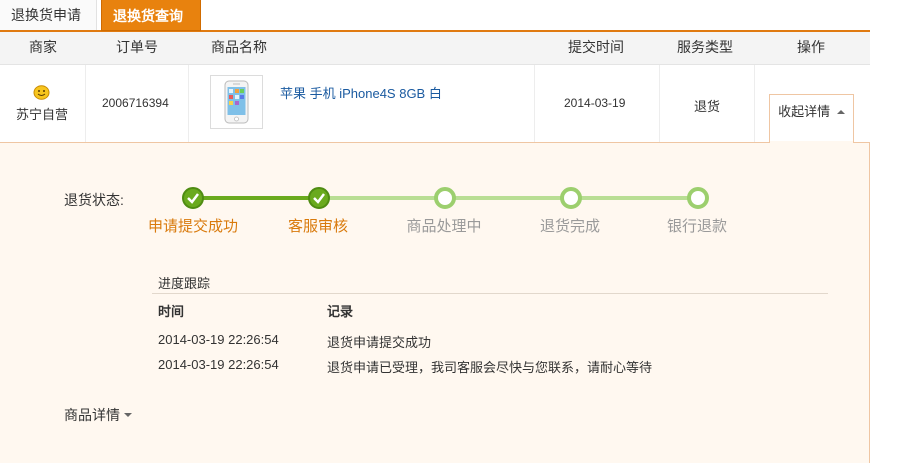 The width and height of the screenshot is (897, 463). I want to click on progress-row-record: 退货申请提交成功, so click(379, 342).